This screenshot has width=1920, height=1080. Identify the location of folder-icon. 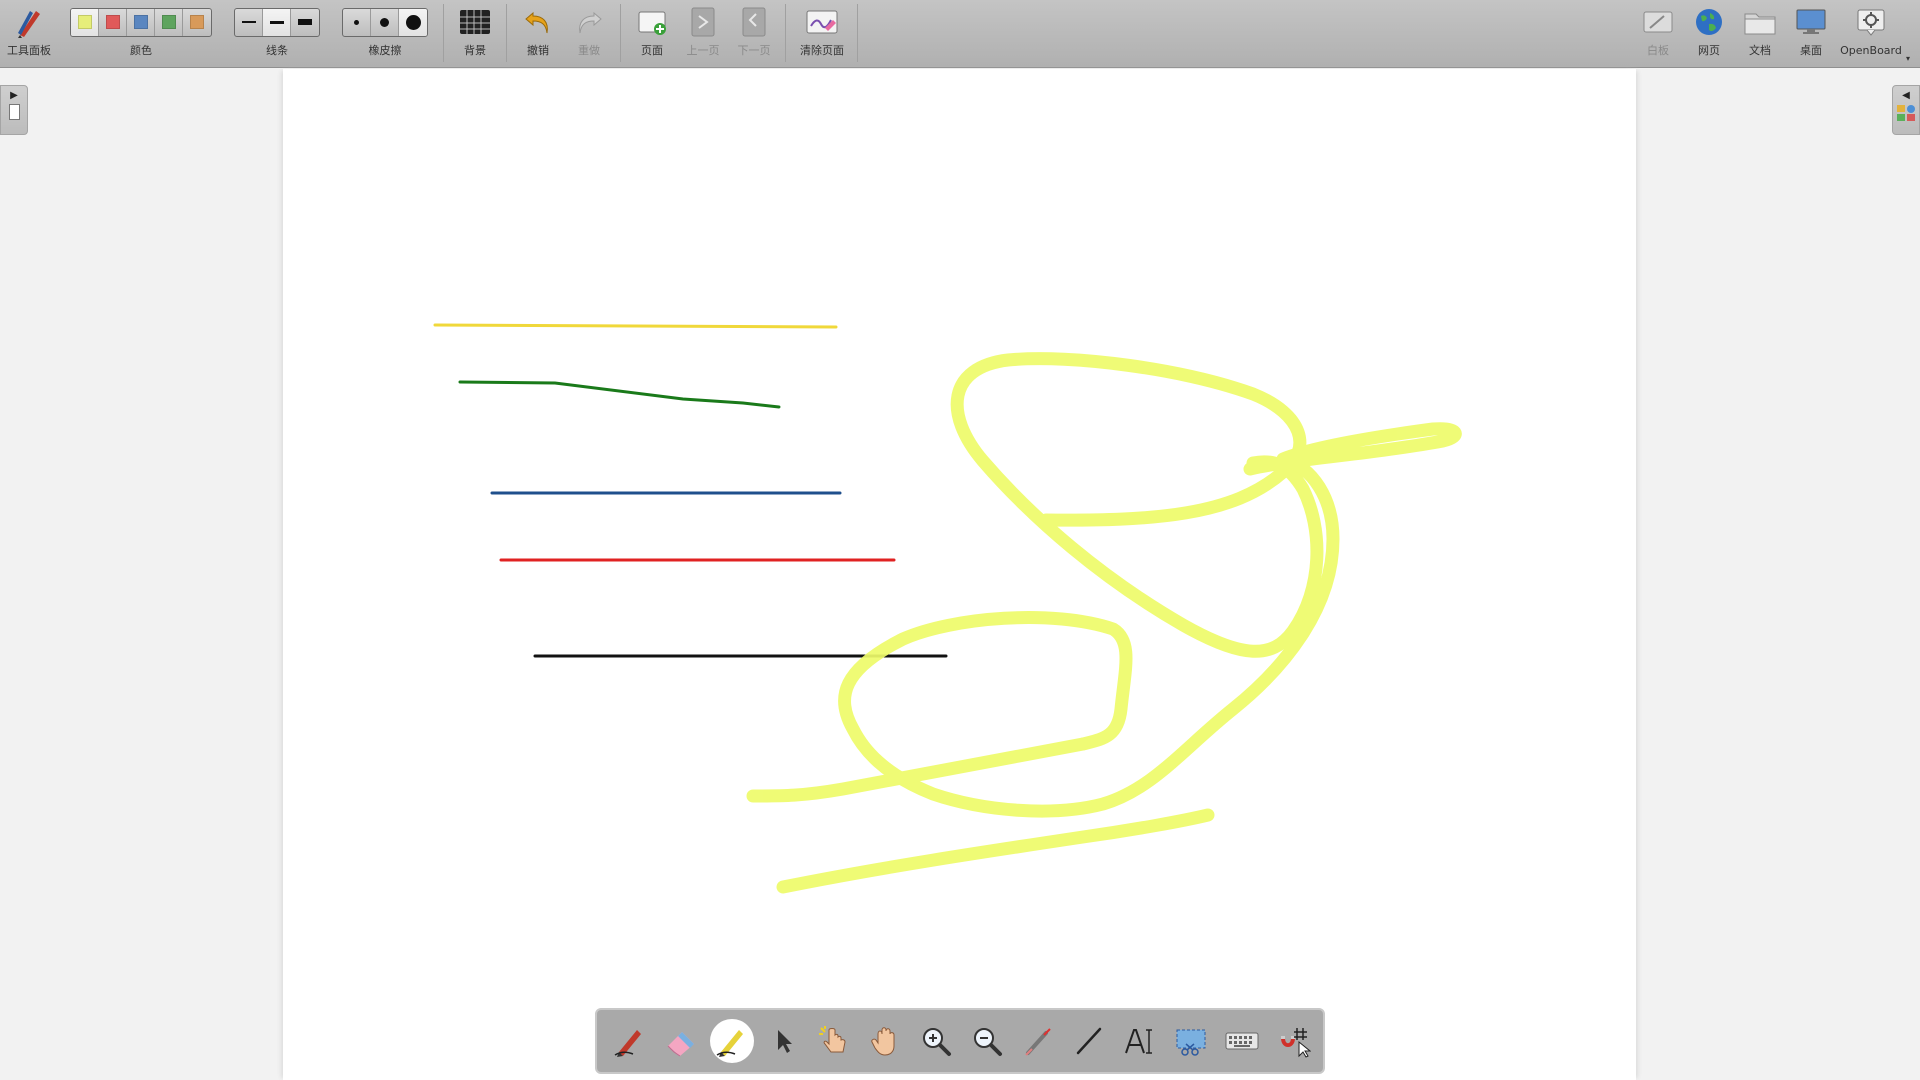
(1760, 22).